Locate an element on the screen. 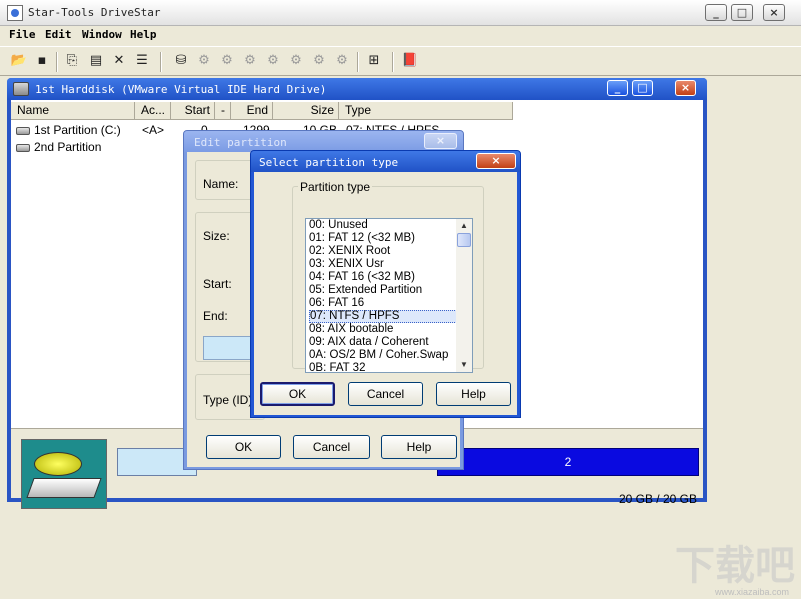 This screenshot has width=801, height=599. list-item: 06: FAT 16 is located at coordinates (383, 303).